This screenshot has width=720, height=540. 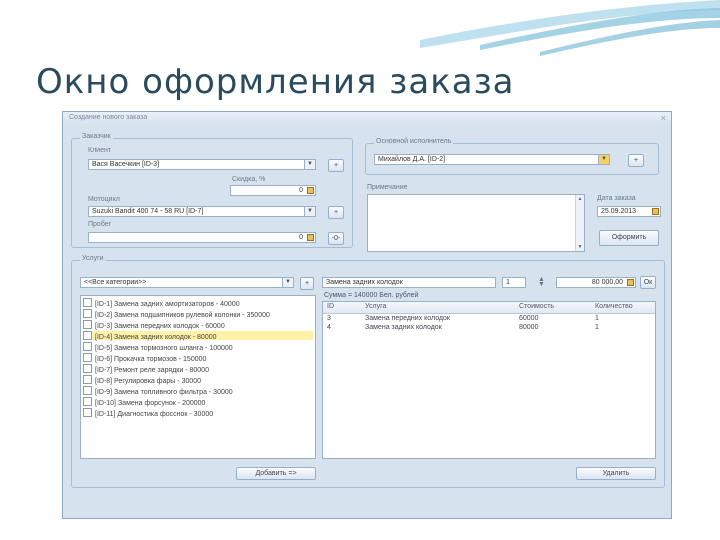 What do you see at coordinates (489, 308) in the screenshot?
I see `grid-header: ID Услуга Стоимость Количество` at bounding box center [489, 308].